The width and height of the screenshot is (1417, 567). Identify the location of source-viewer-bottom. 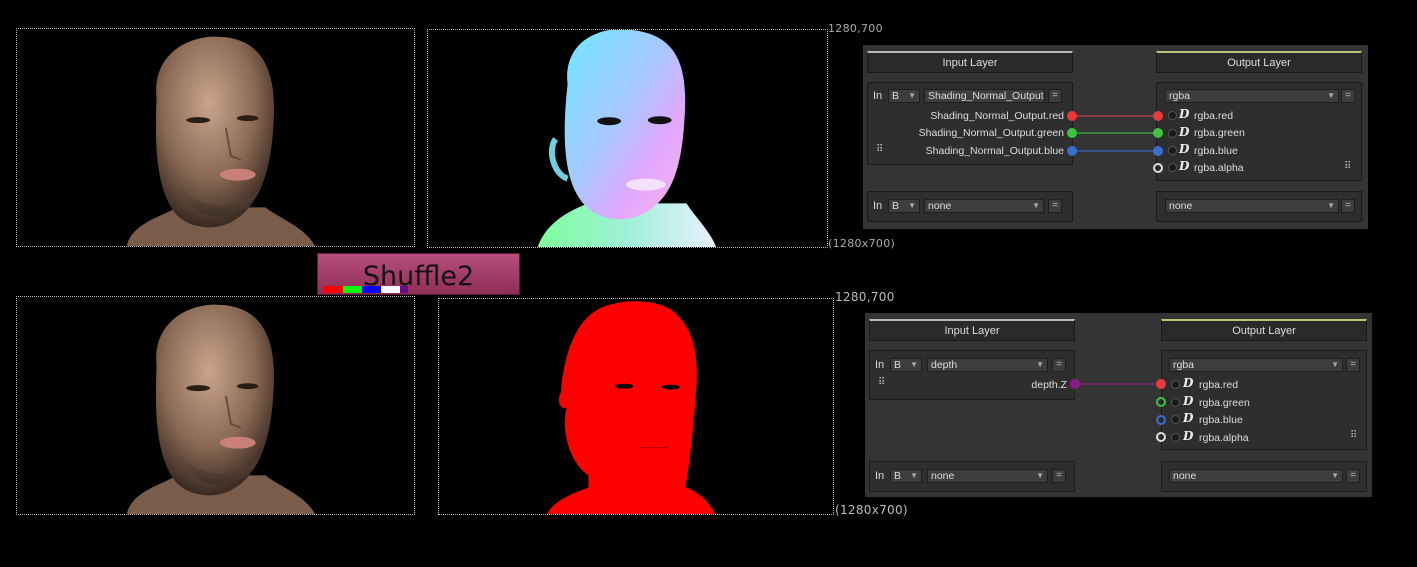
(215, 405).